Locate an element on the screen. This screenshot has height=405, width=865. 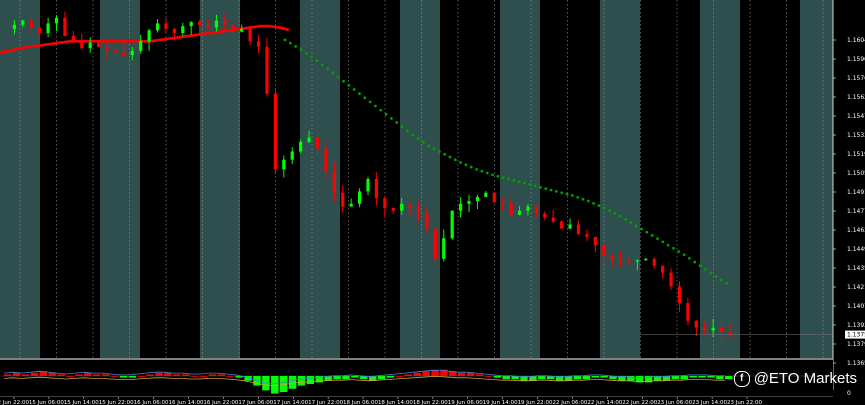
time-tick-label: 23 Jun 14:00 is located at coordinates (709, 402).